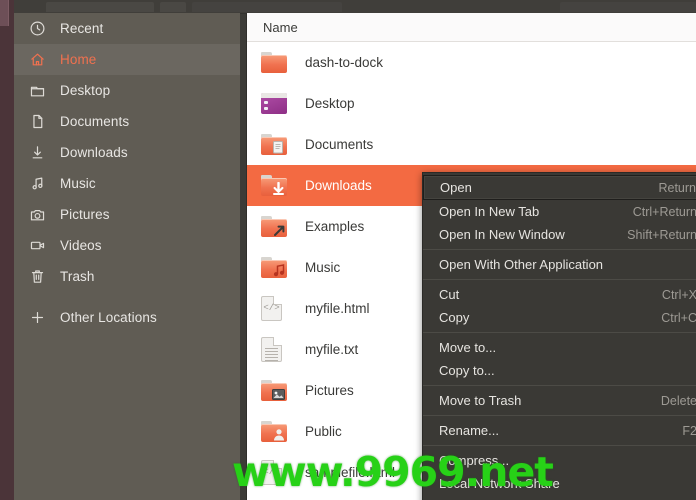  I want to click on menu-item-label: Open, so click(456, 187).